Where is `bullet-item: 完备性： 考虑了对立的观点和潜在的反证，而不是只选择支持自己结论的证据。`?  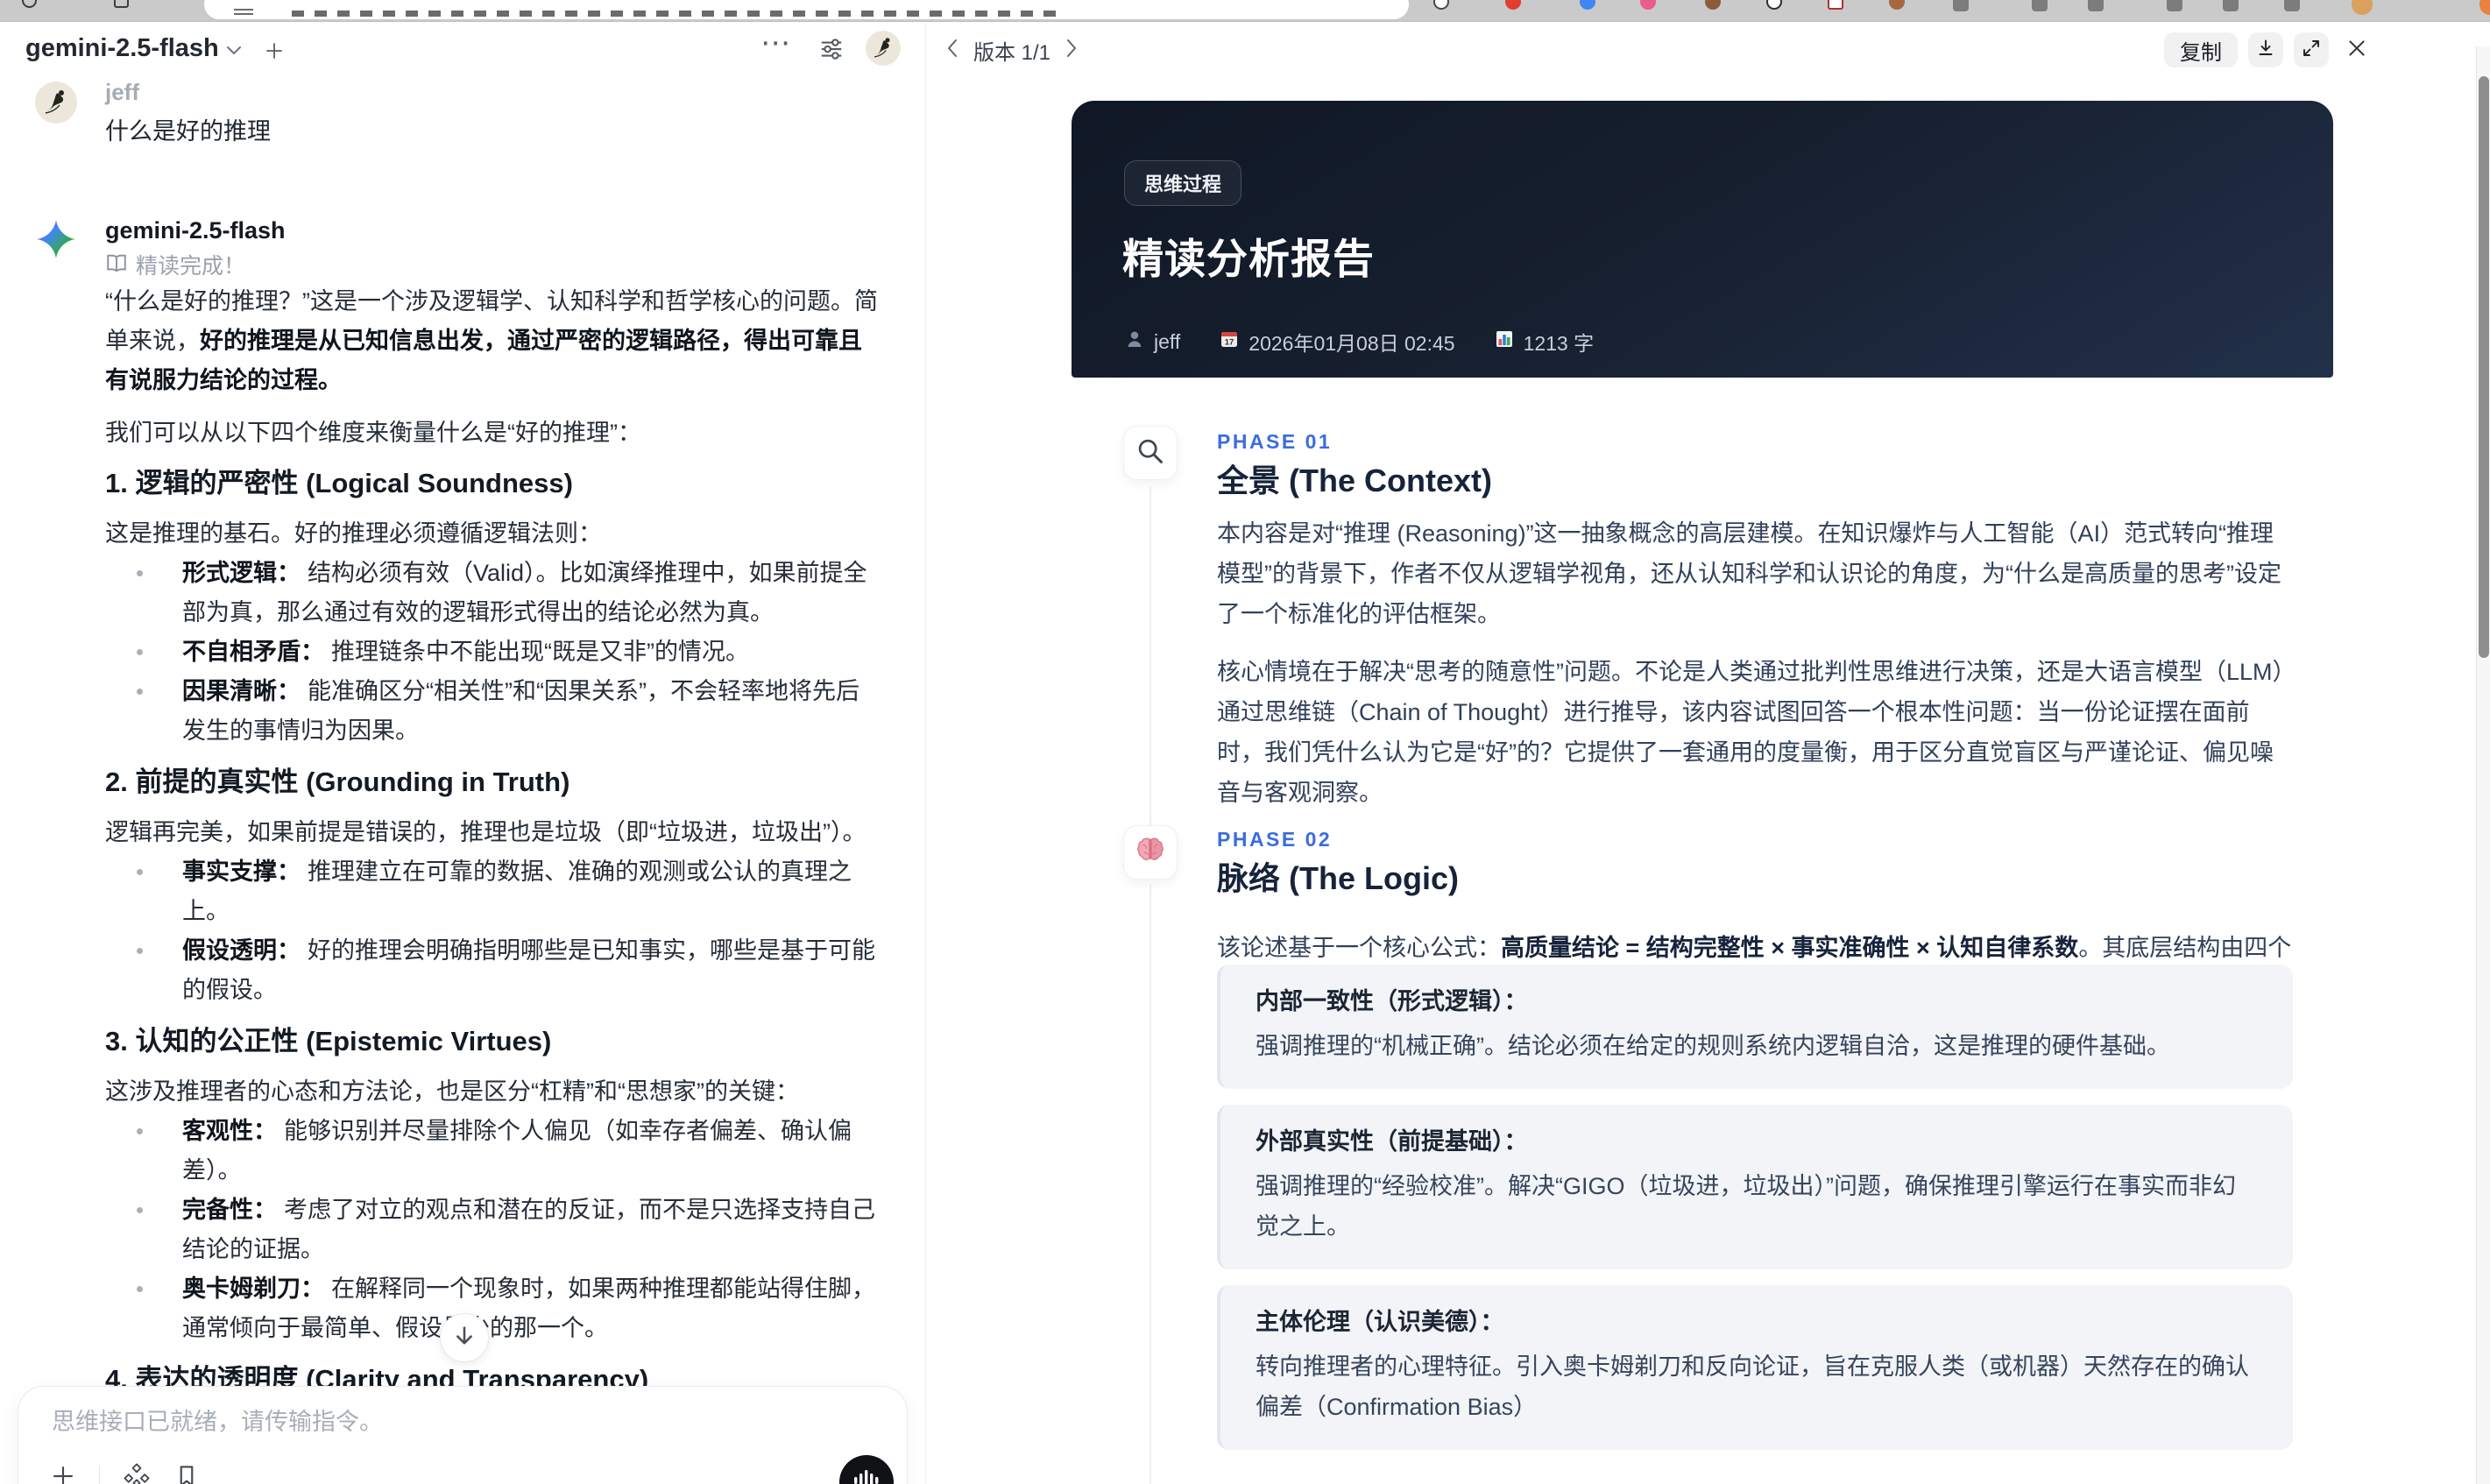
bullet-item: 完备性： 考虑了对立的观点和潜在的反证，而不是只选择支持自己结论的证据。 is located at coordinates (509, 1230).